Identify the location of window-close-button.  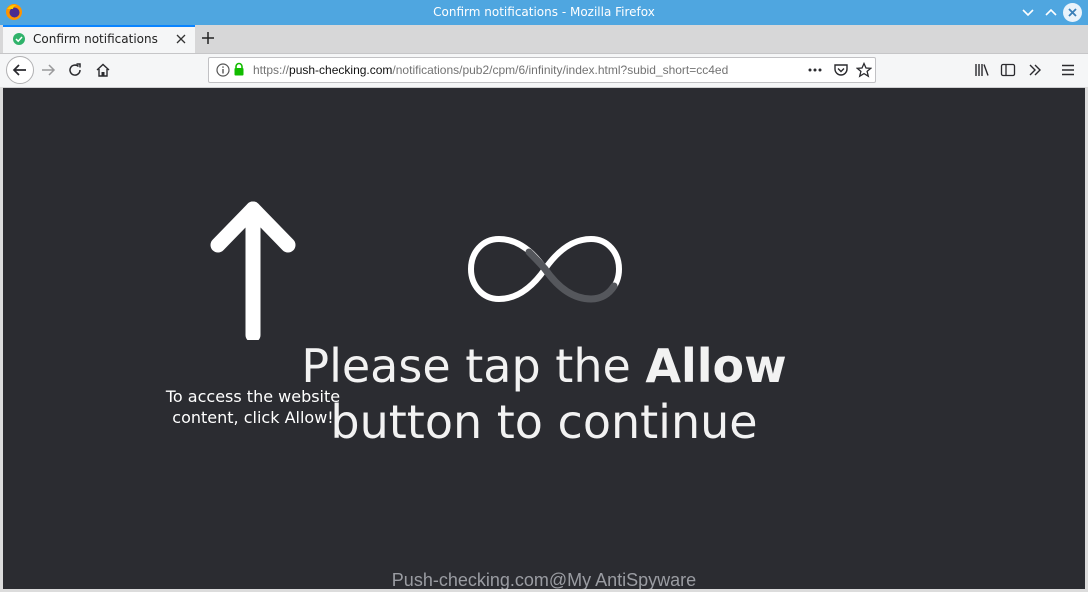
(1072, 12).